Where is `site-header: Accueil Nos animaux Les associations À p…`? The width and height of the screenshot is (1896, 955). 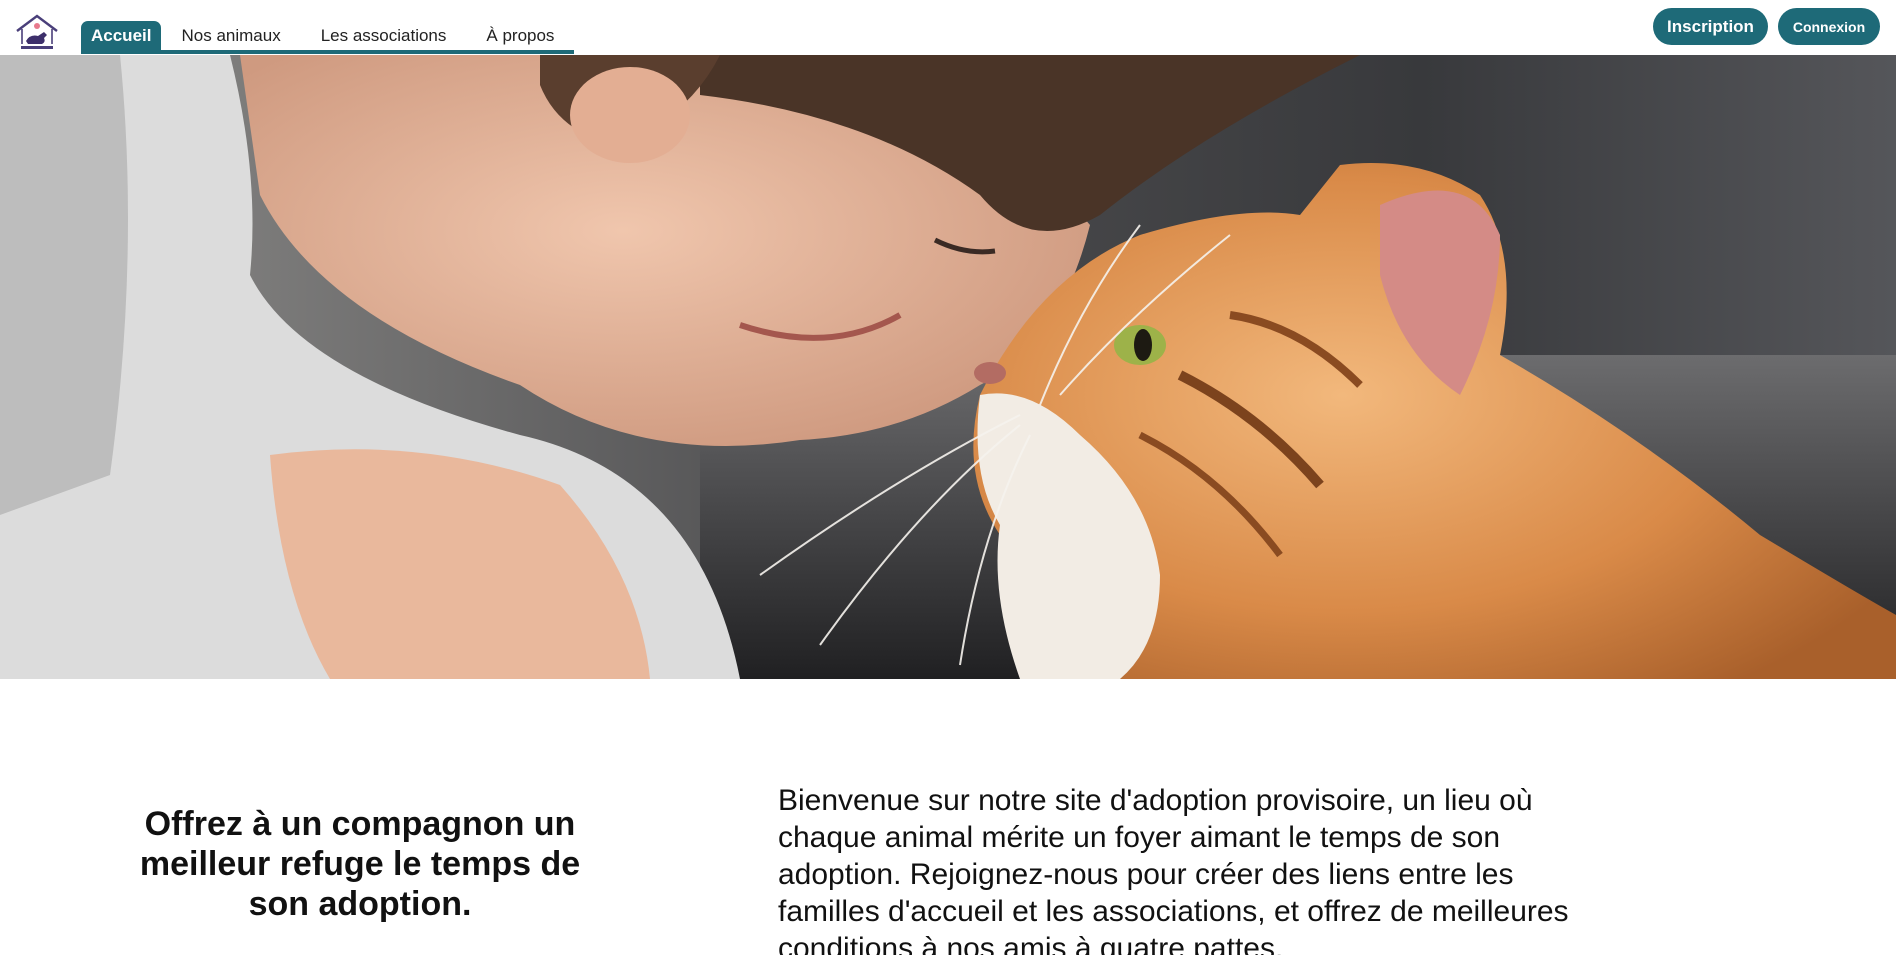 site-header: Accueil Nos animaux Les associations À p… is located at coordinates (948, 27).